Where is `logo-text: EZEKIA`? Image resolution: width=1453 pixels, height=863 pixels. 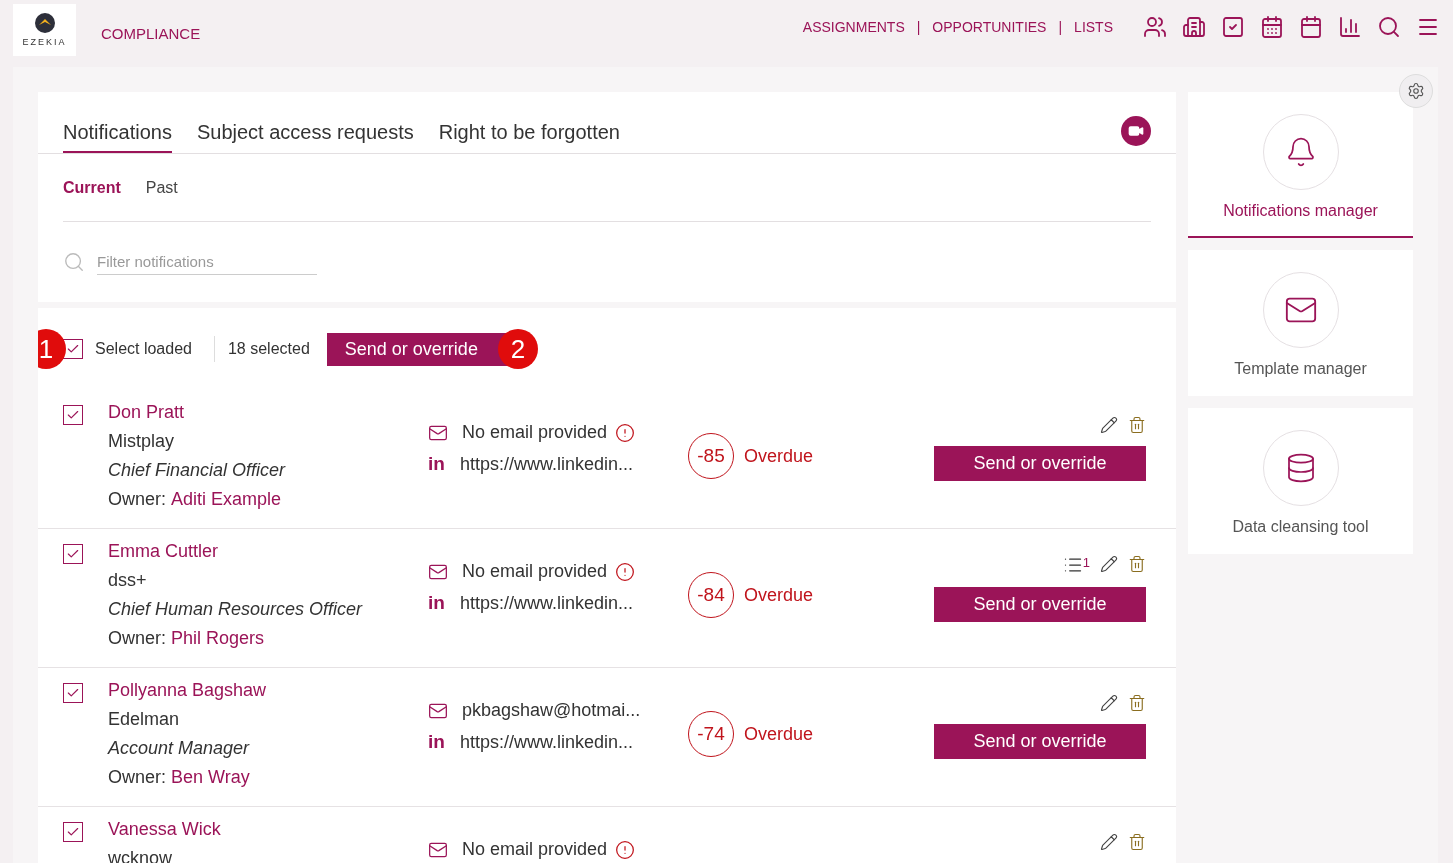 logo-text: EZEKIA is located at coordinates (44, 41).